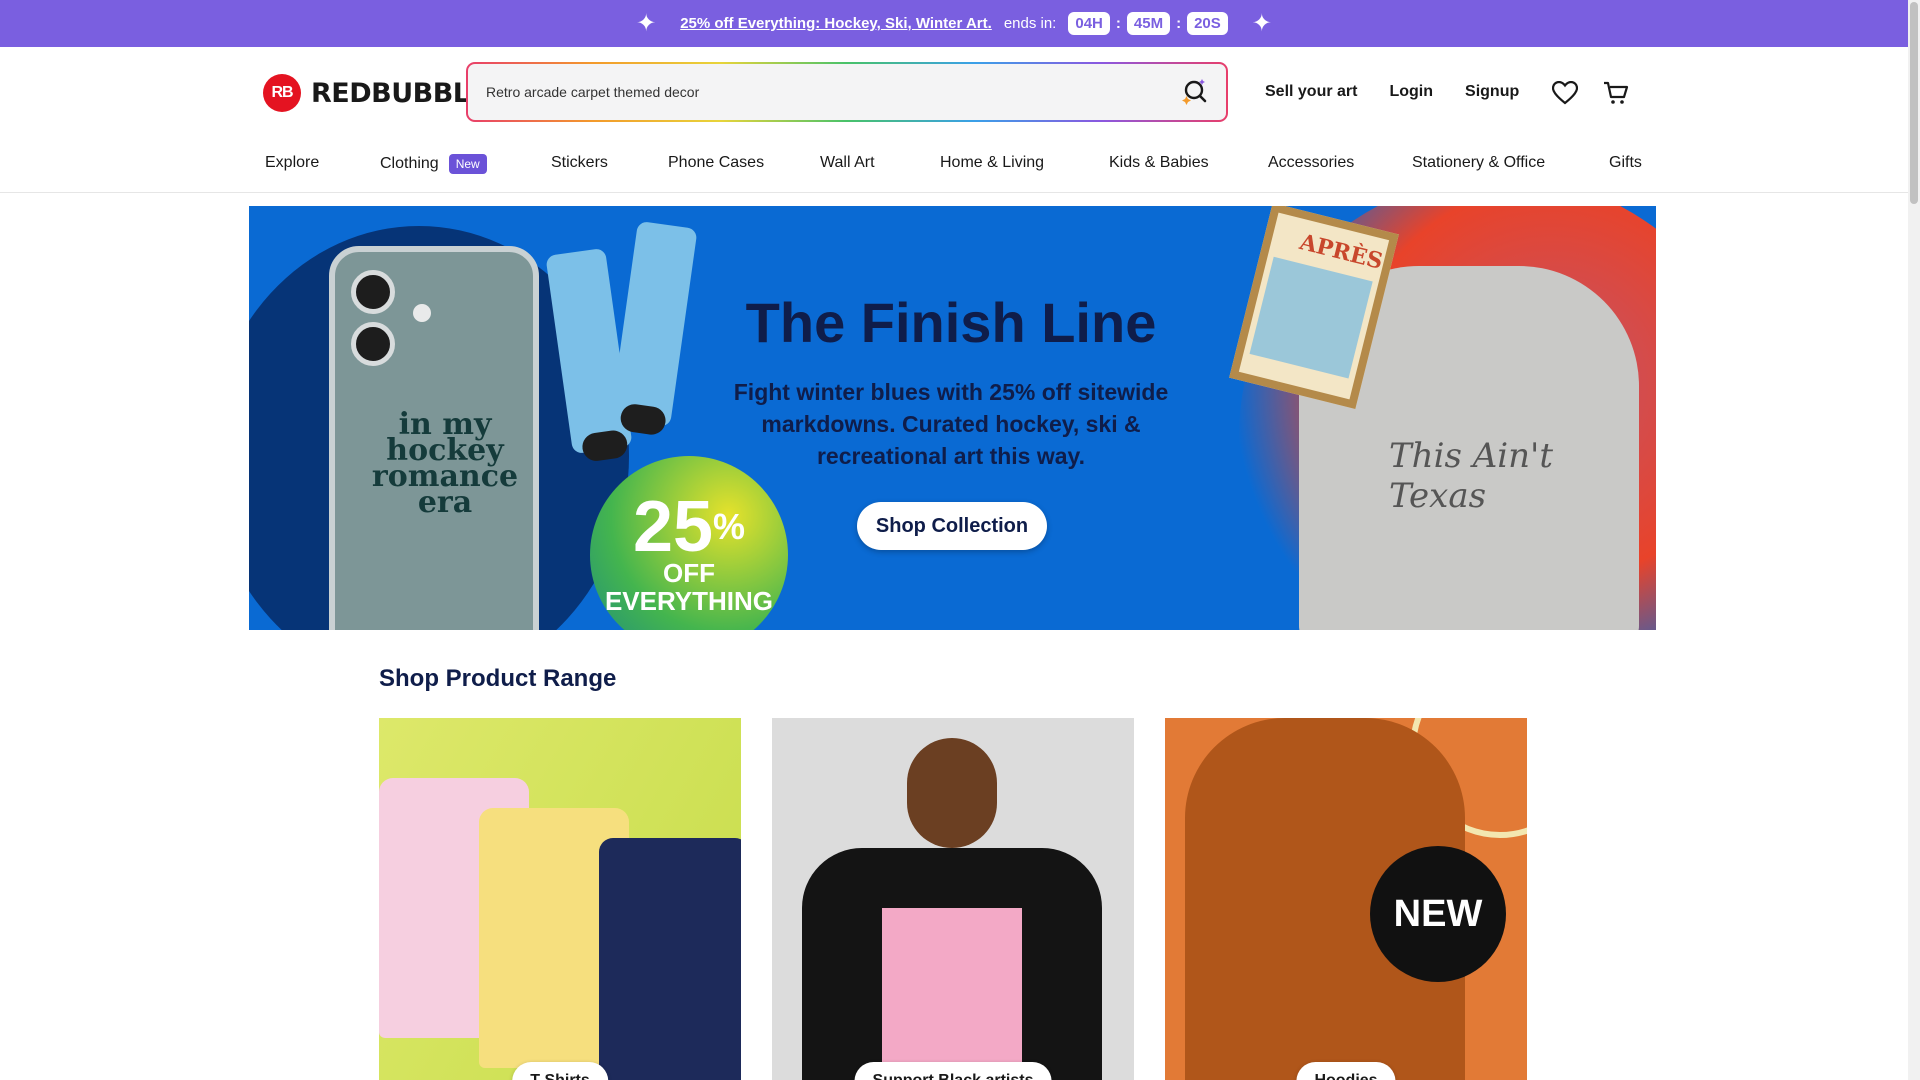 The image size is (1920, 1080). Describe the element at coordinates (560, 899) in the screenshot. I see `product-card-tshirts: T-Shirts` at that location.